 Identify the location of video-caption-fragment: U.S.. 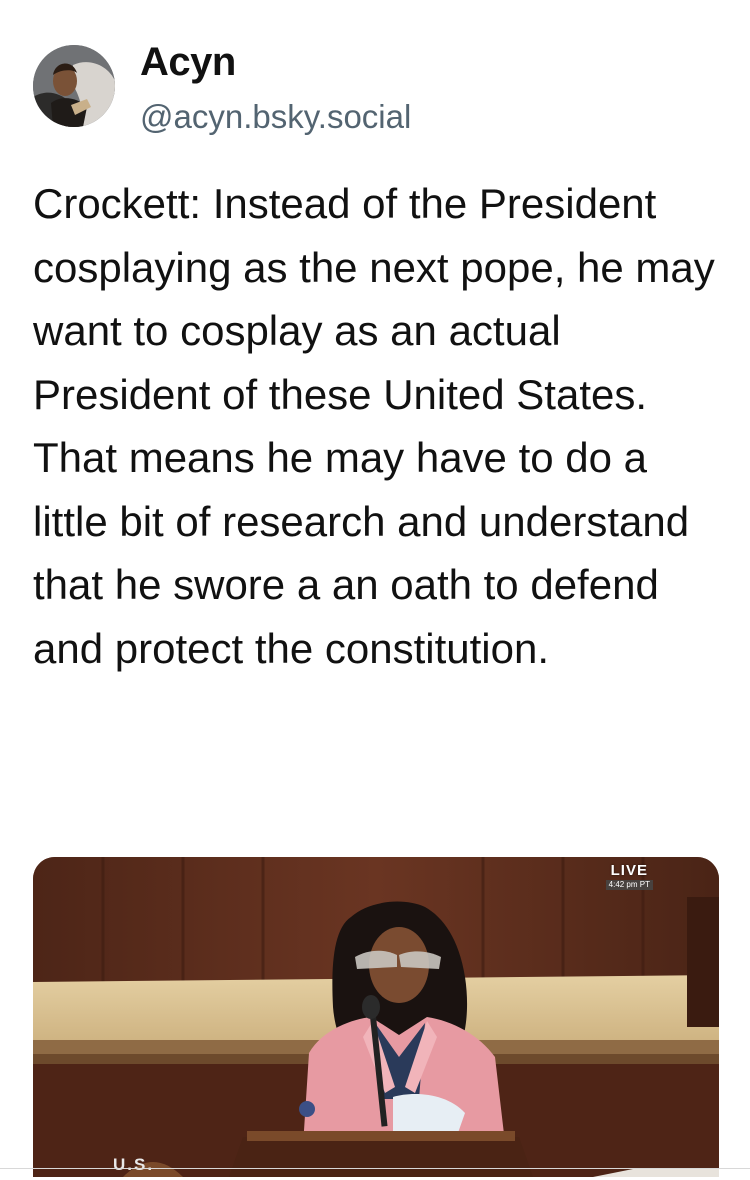
(134, 1164).